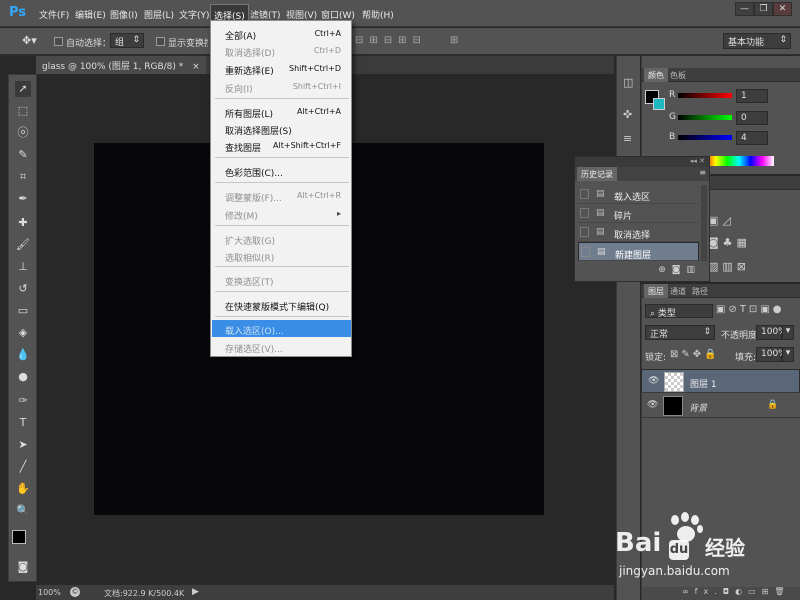  Describe the element at coordinates (281, 128) in the screenshot. I see `menu-item-deselect-layers: 取消选择图层(S)` at that location.